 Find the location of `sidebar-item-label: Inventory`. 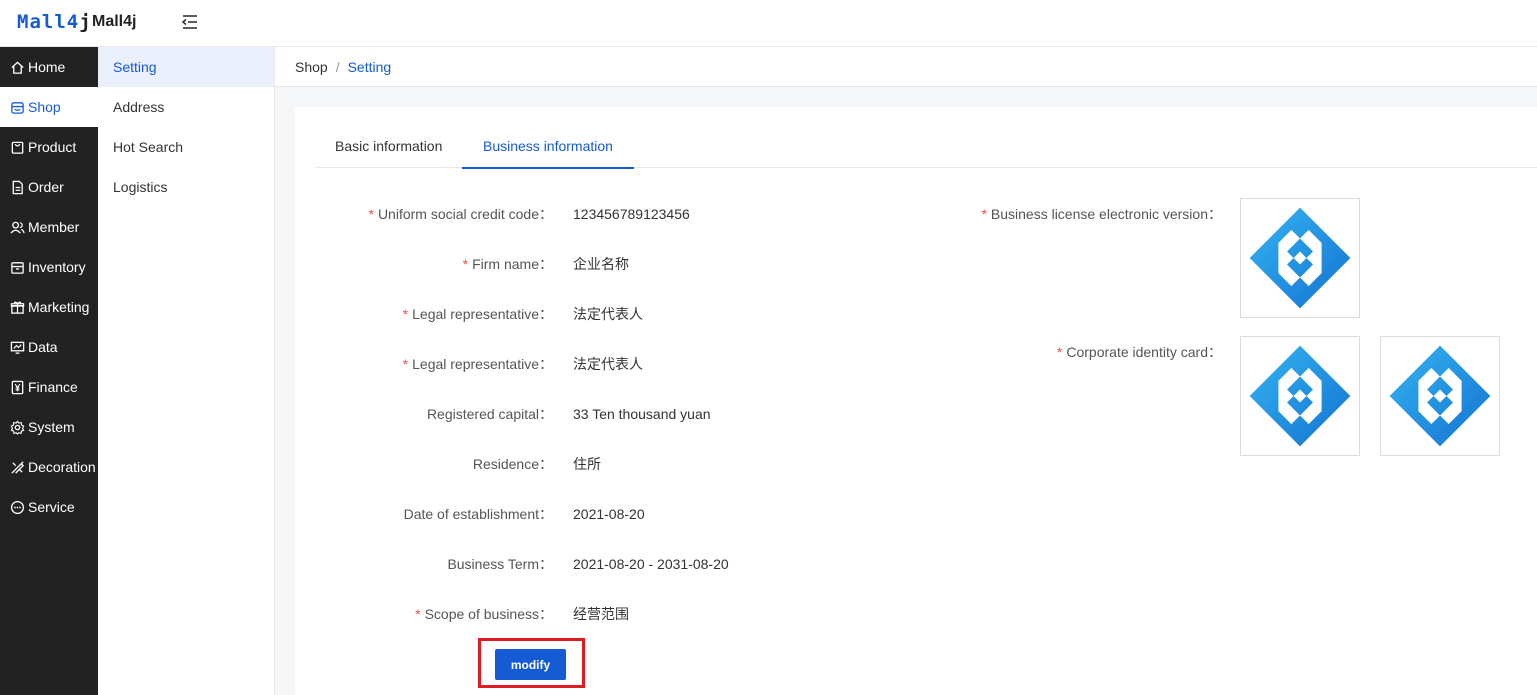

sidebar-item-label: Inventory is located at coordinates (57, 267).